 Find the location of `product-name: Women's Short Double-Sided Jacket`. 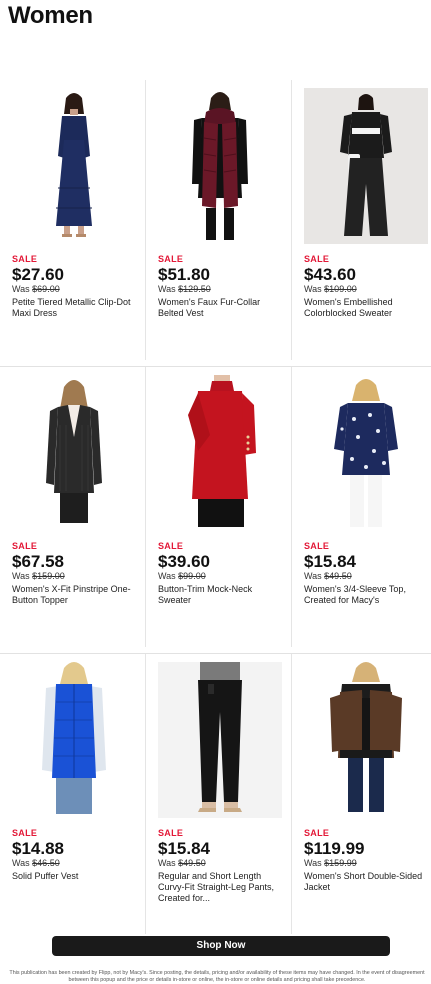

product-name: Women's Short Double-Sided Jacket is located at coordinates (367, 882).